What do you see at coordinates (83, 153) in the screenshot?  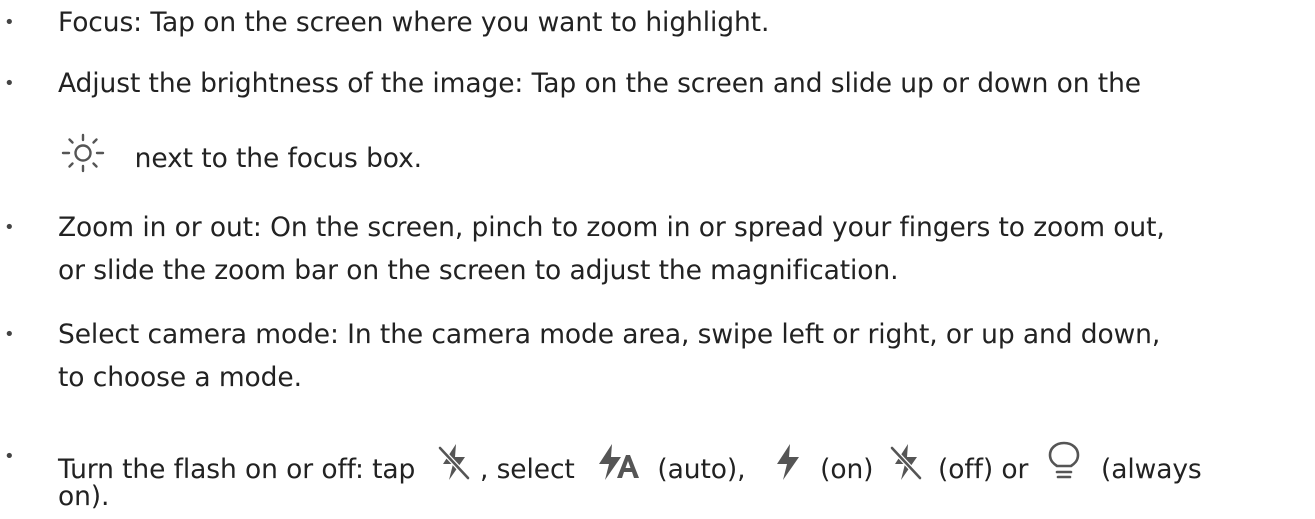 I see `brightness-sun-icon` at bounding box center [83, 153].